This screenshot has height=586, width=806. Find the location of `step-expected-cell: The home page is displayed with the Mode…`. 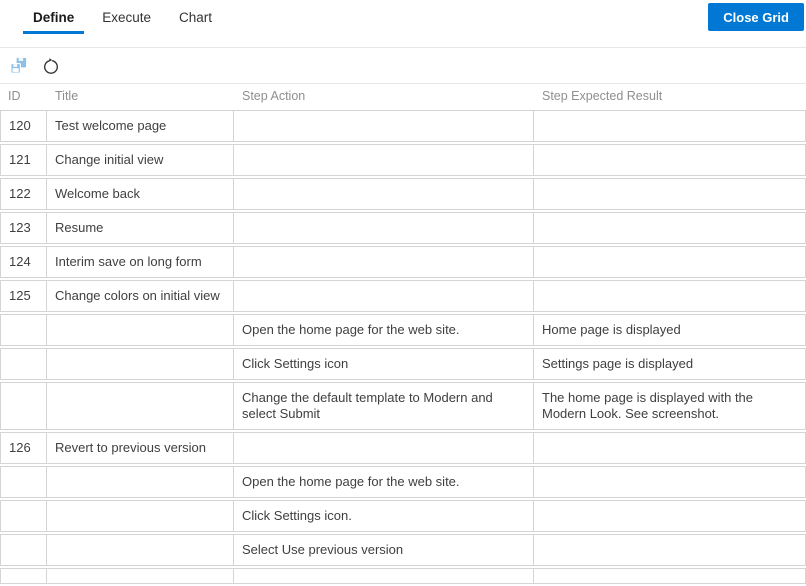

step-expected-cell: The home page is displayed with the Mode… is located at coordinates (670, 406).